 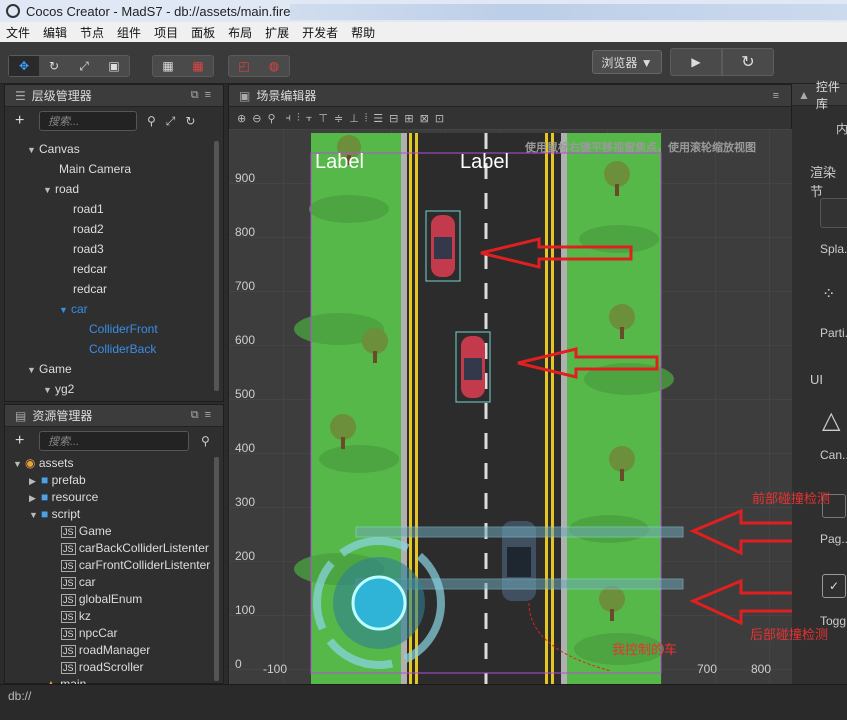 I want to click on tree-item: JS Game, so click(x=114, y=531).